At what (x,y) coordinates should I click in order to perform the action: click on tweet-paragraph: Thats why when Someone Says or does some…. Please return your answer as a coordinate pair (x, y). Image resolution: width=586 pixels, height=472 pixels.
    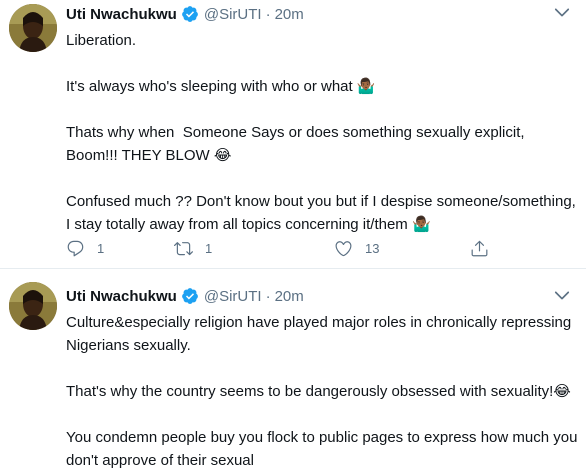
    Looking at the image, I should click on (297, 144).